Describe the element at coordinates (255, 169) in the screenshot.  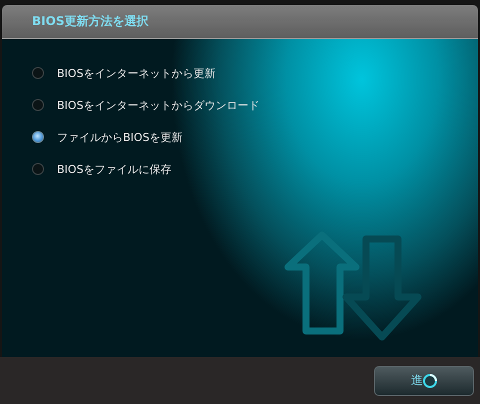
I see `radio-option: BIOSをファイルに保存` at that location.